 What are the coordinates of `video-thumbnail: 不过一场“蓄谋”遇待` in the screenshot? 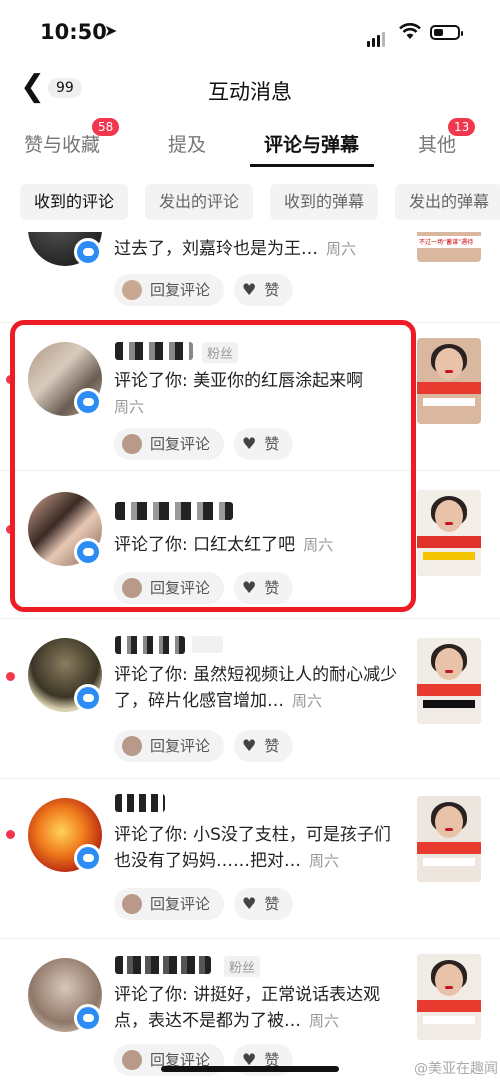 It's located at (449, 247).